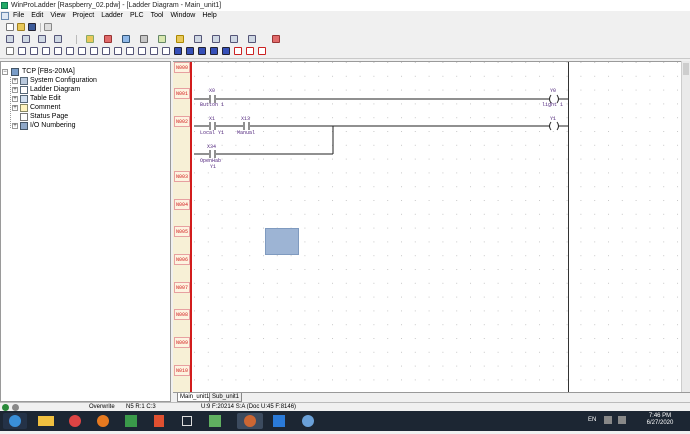 This screenshot has height=434, width=690. Describe the element at coordinates (26, 39) in the screenshot. I see `tool-b-icon` at that location.